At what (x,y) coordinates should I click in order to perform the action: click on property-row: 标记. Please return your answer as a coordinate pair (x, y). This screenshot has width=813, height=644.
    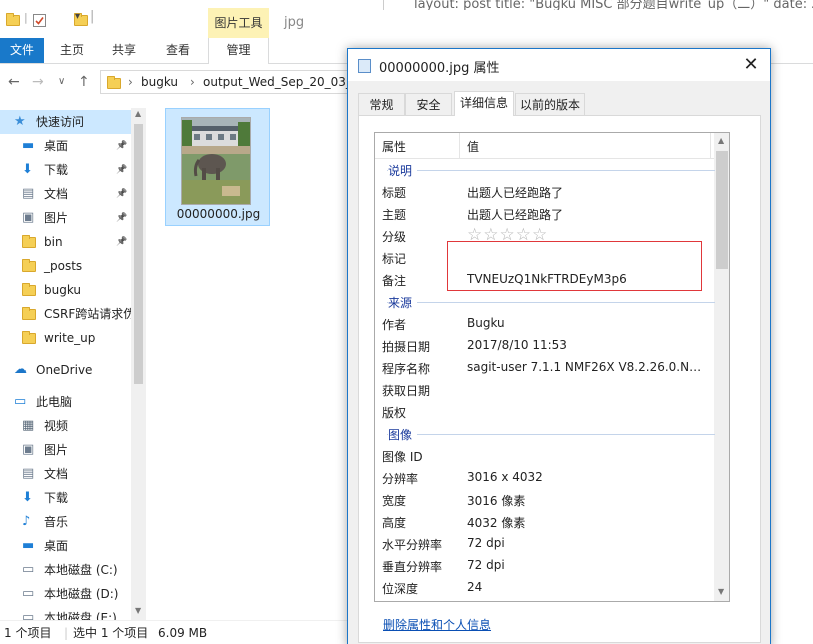
    Looking at the image, I should click on (545, 258).